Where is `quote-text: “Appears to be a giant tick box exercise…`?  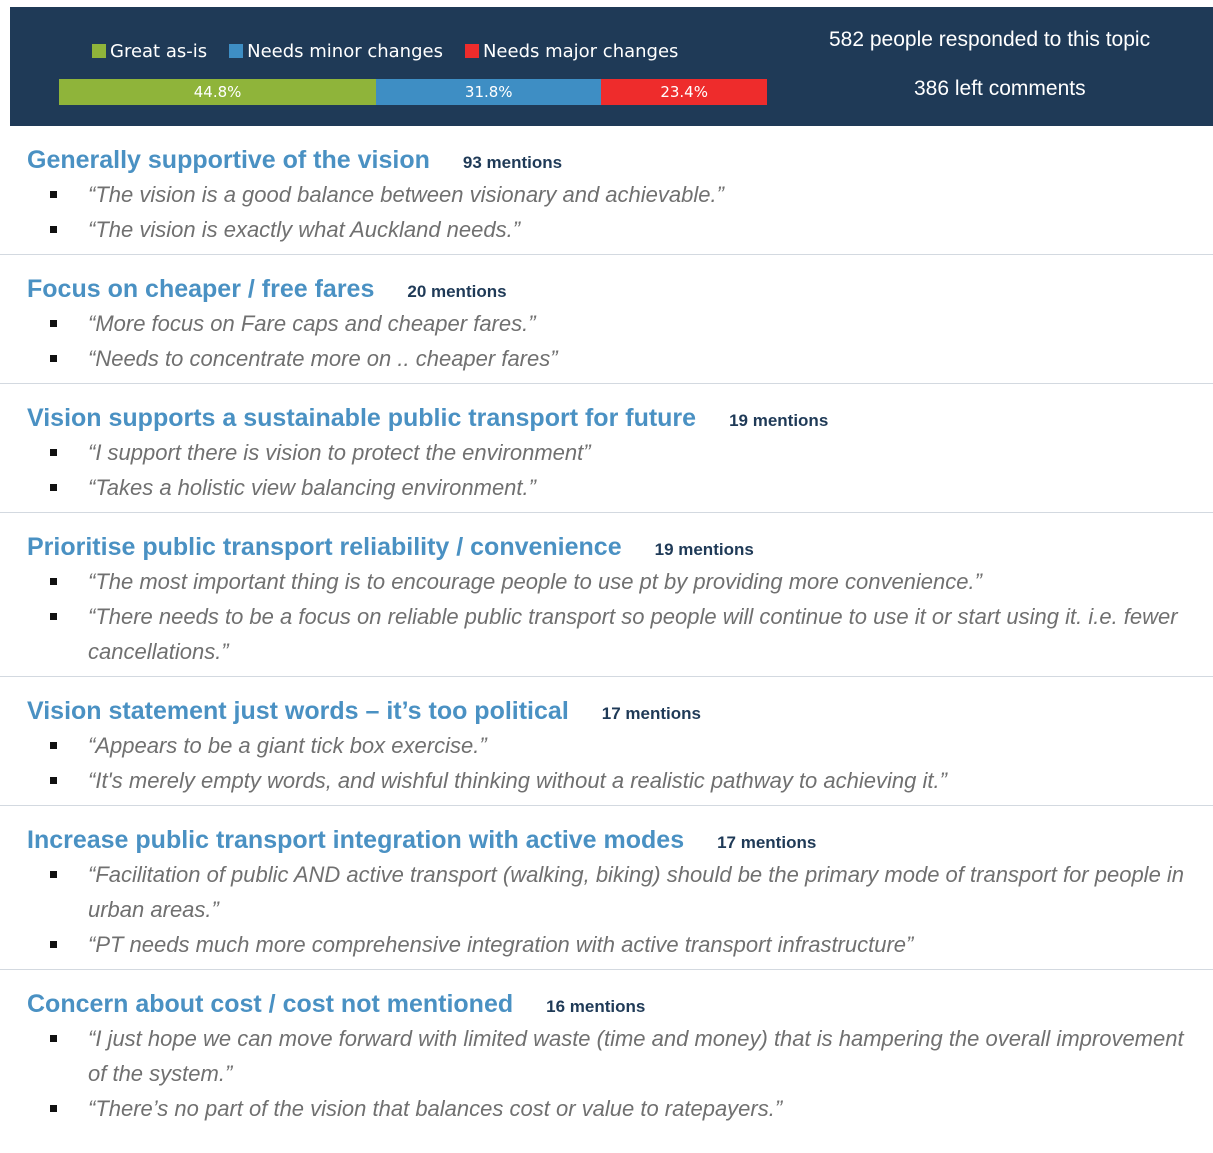
quote-text: “Appears to be a giant tick box exercise… is located at coordinates (287, 745).